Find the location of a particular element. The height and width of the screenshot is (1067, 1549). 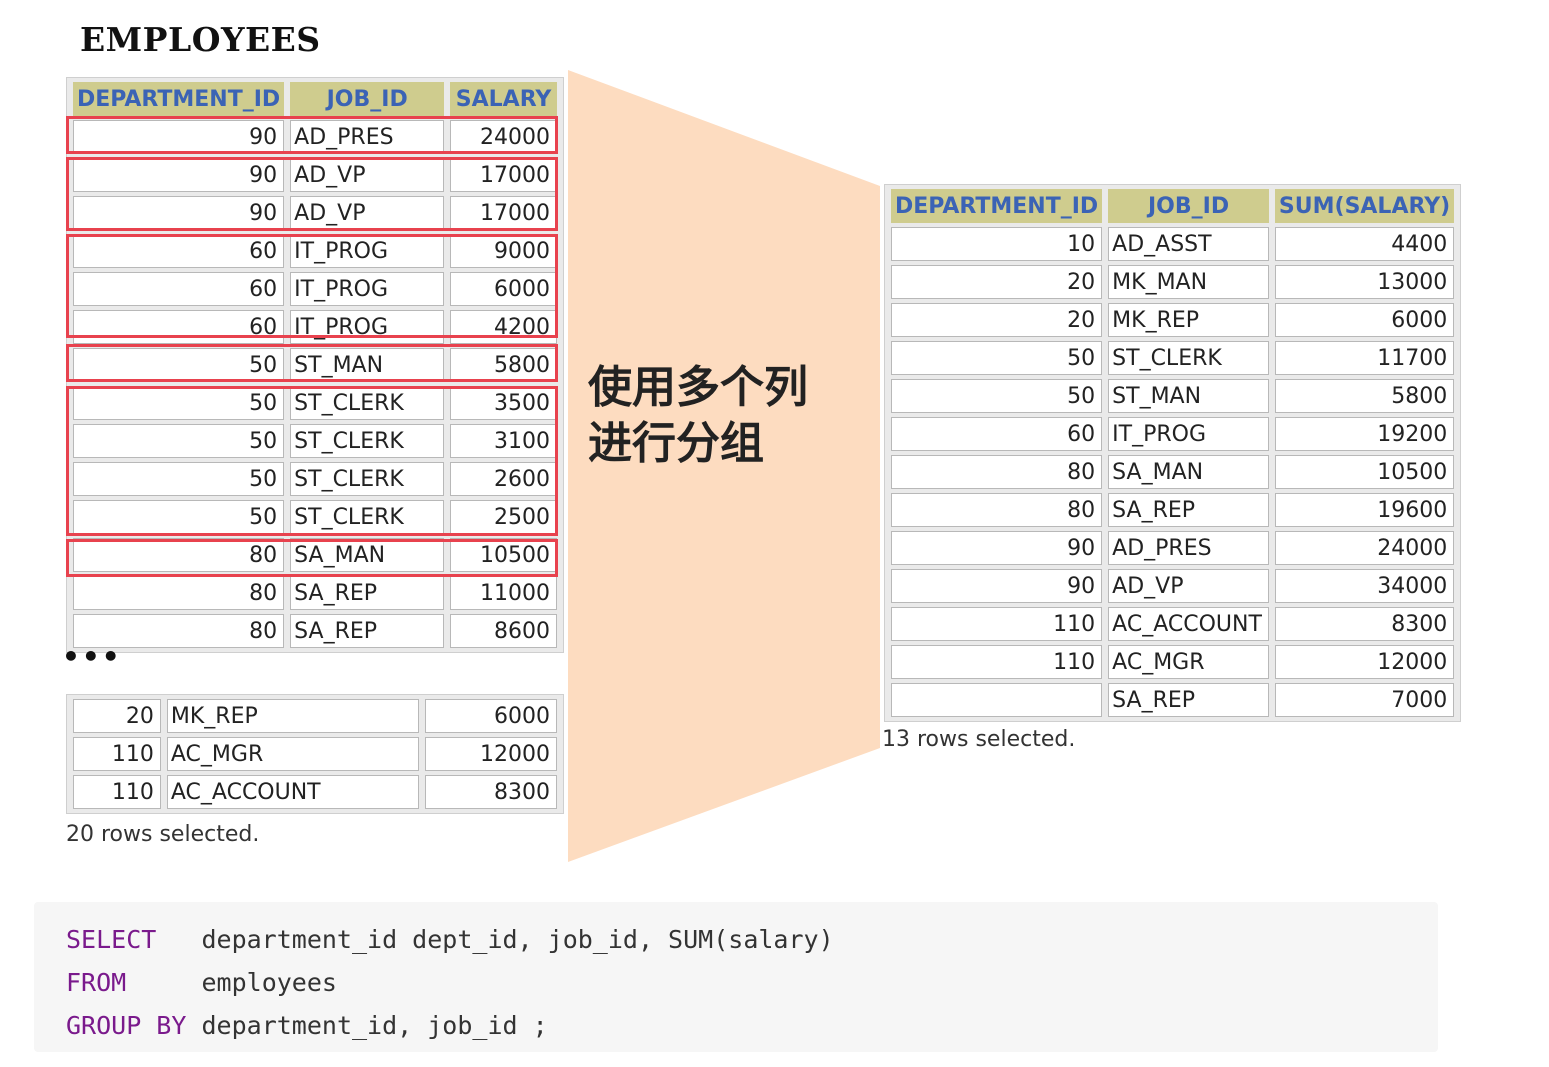

result-row-count: 13 rows selected. is located at coordinates (979, 739).